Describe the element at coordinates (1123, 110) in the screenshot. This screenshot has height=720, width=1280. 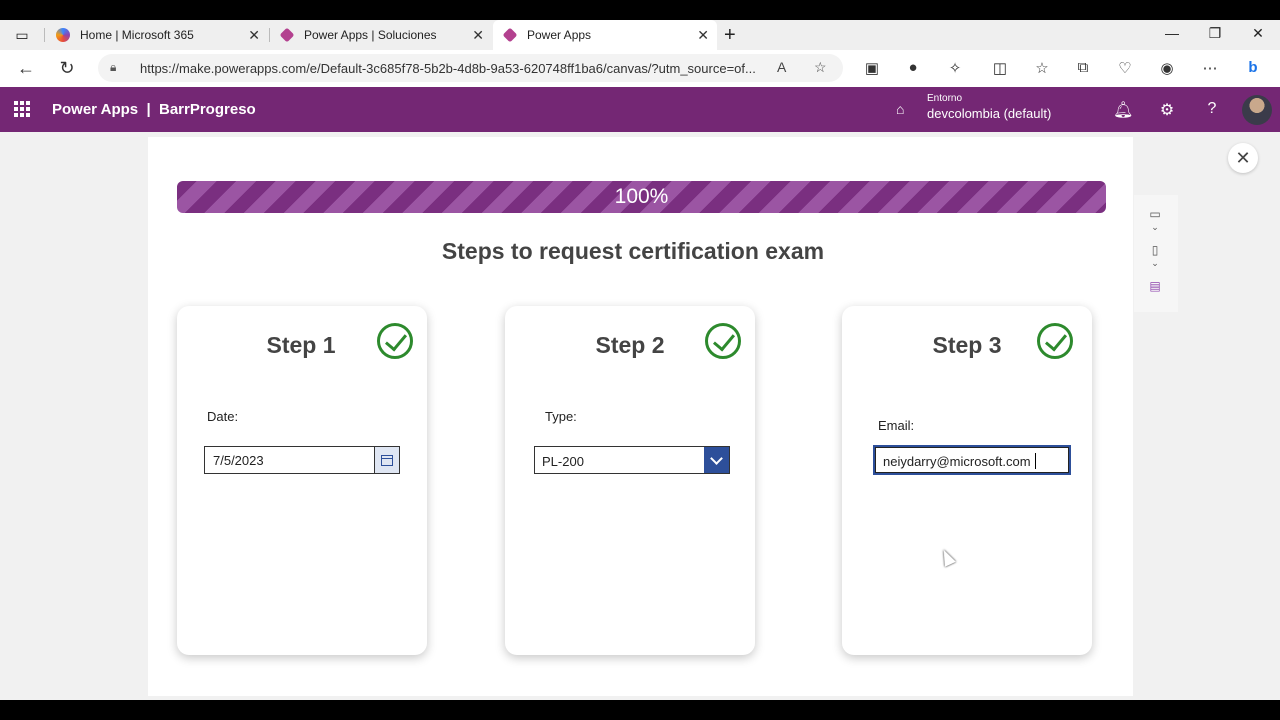
I see `notifications-bell-icon: 🔔︎` at that location.